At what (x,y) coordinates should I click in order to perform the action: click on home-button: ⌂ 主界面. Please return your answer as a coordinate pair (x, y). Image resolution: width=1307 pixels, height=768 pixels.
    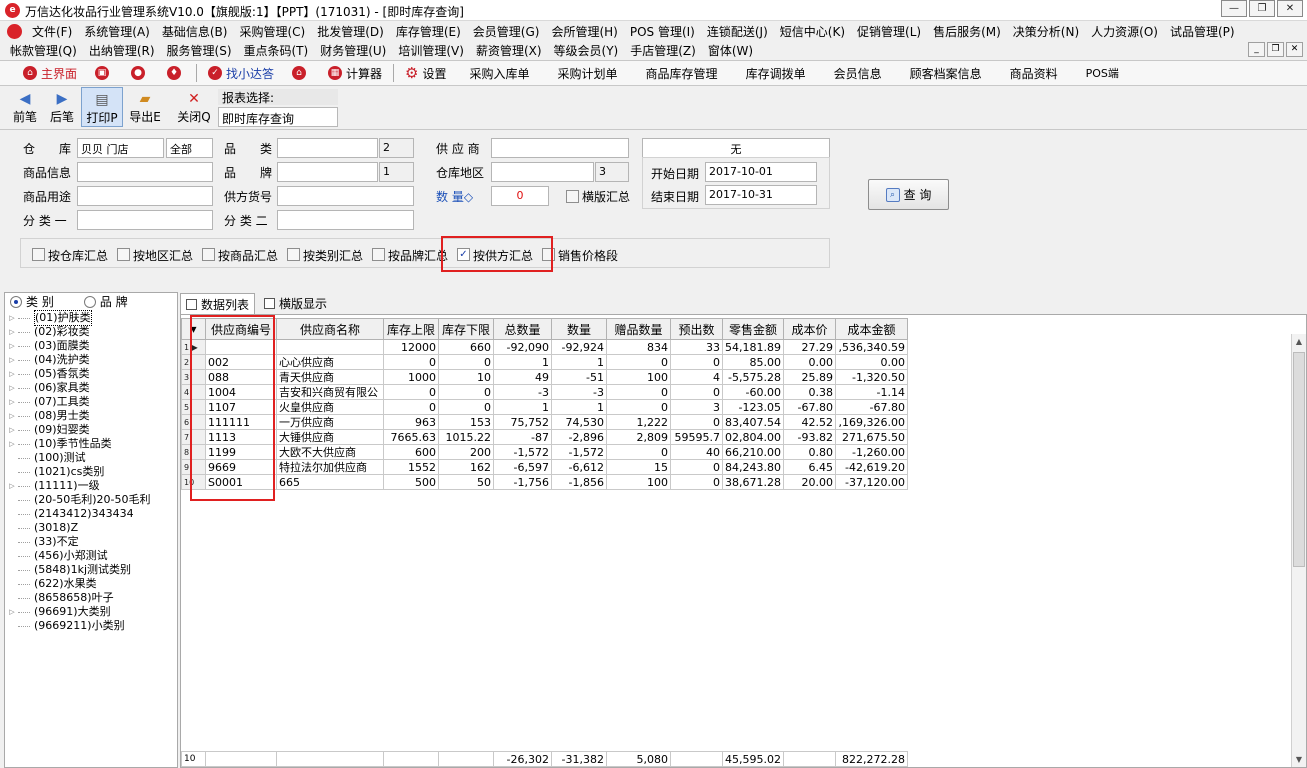
    Looking at the image, I should click on (50, 73).